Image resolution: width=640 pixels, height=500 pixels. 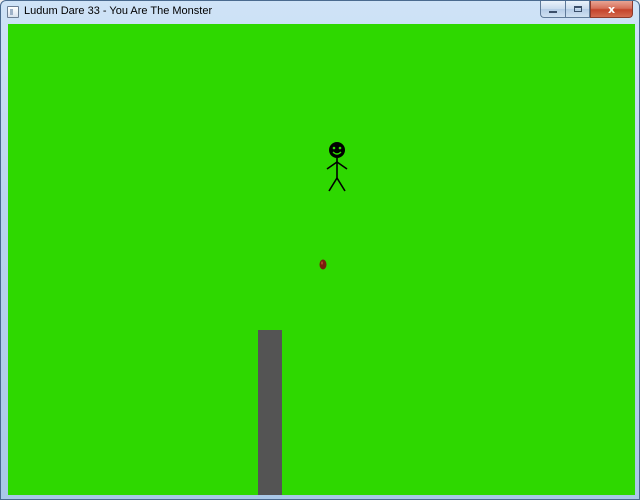 I want to click on window-title: Ludum Dare 33 - You Are The Monster, so click(x=118, y=11).